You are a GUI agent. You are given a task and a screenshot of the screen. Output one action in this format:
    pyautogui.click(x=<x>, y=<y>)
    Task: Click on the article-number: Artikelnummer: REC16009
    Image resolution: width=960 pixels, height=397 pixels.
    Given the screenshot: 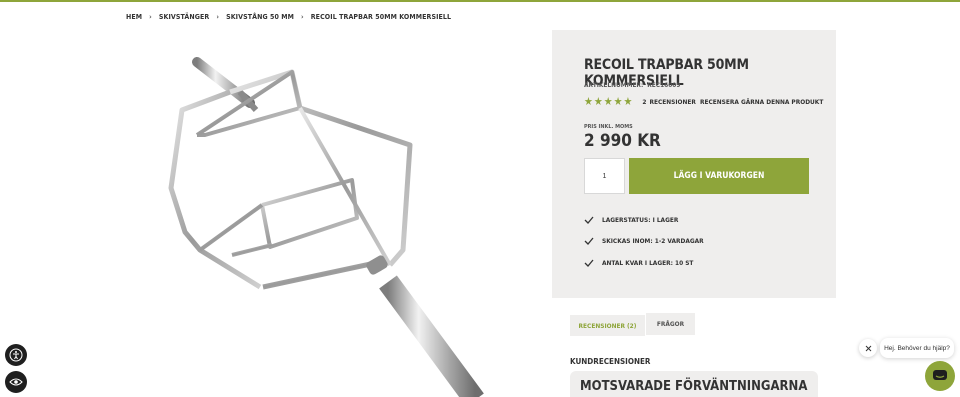 What is the action you would take?
    pyautogui.click(x=632, y=85)
    